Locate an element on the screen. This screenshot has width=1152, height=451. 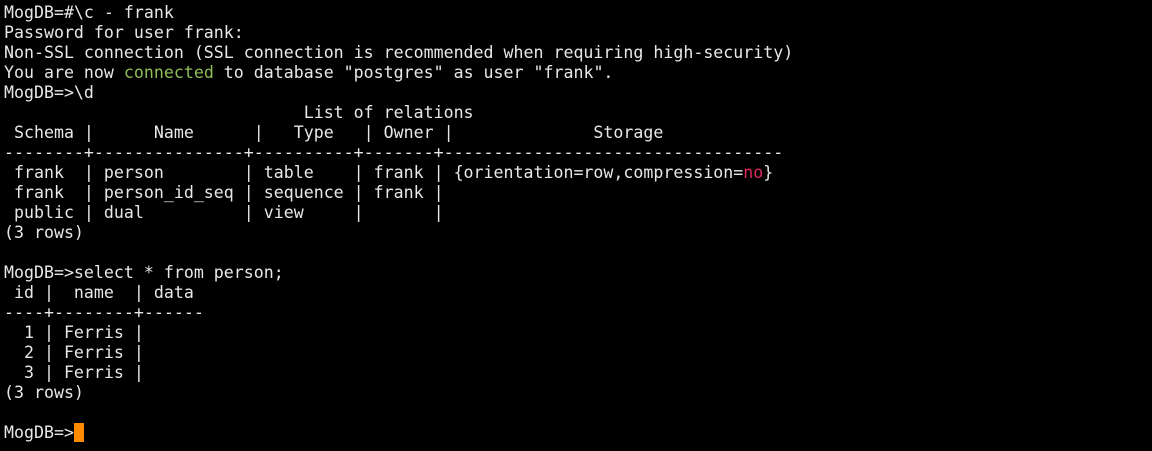
terminal-text: MogDB=#\c - frank is located at coordinates (89, 12).